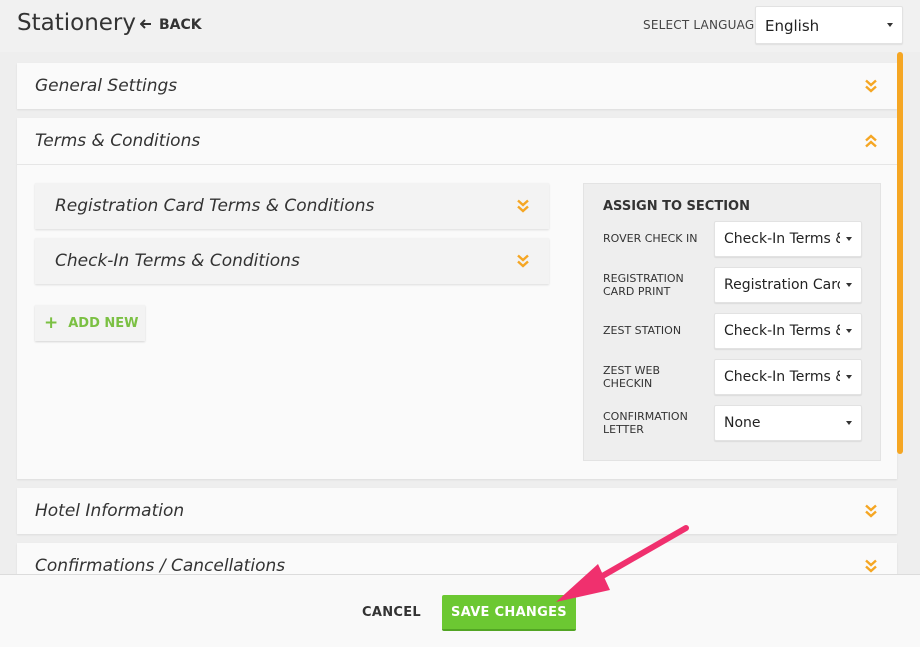 Image resolution: width=920 pixels, height=647 pixels. I want to click on assign-row-label: ZEST WEB CHECKIN, so click(632, 377).